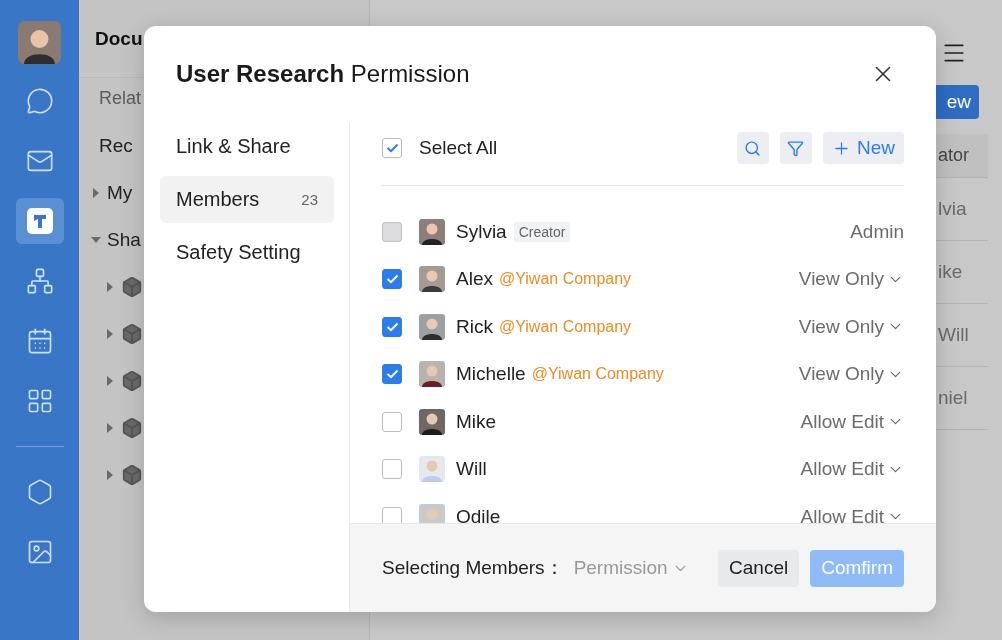 Image resolution: width=1002 pixels, height=640 pixels. What do you see at coordinates (950, 272) in the screenshot?
I see `table-cell: ike` at bounding box center [950, 272].